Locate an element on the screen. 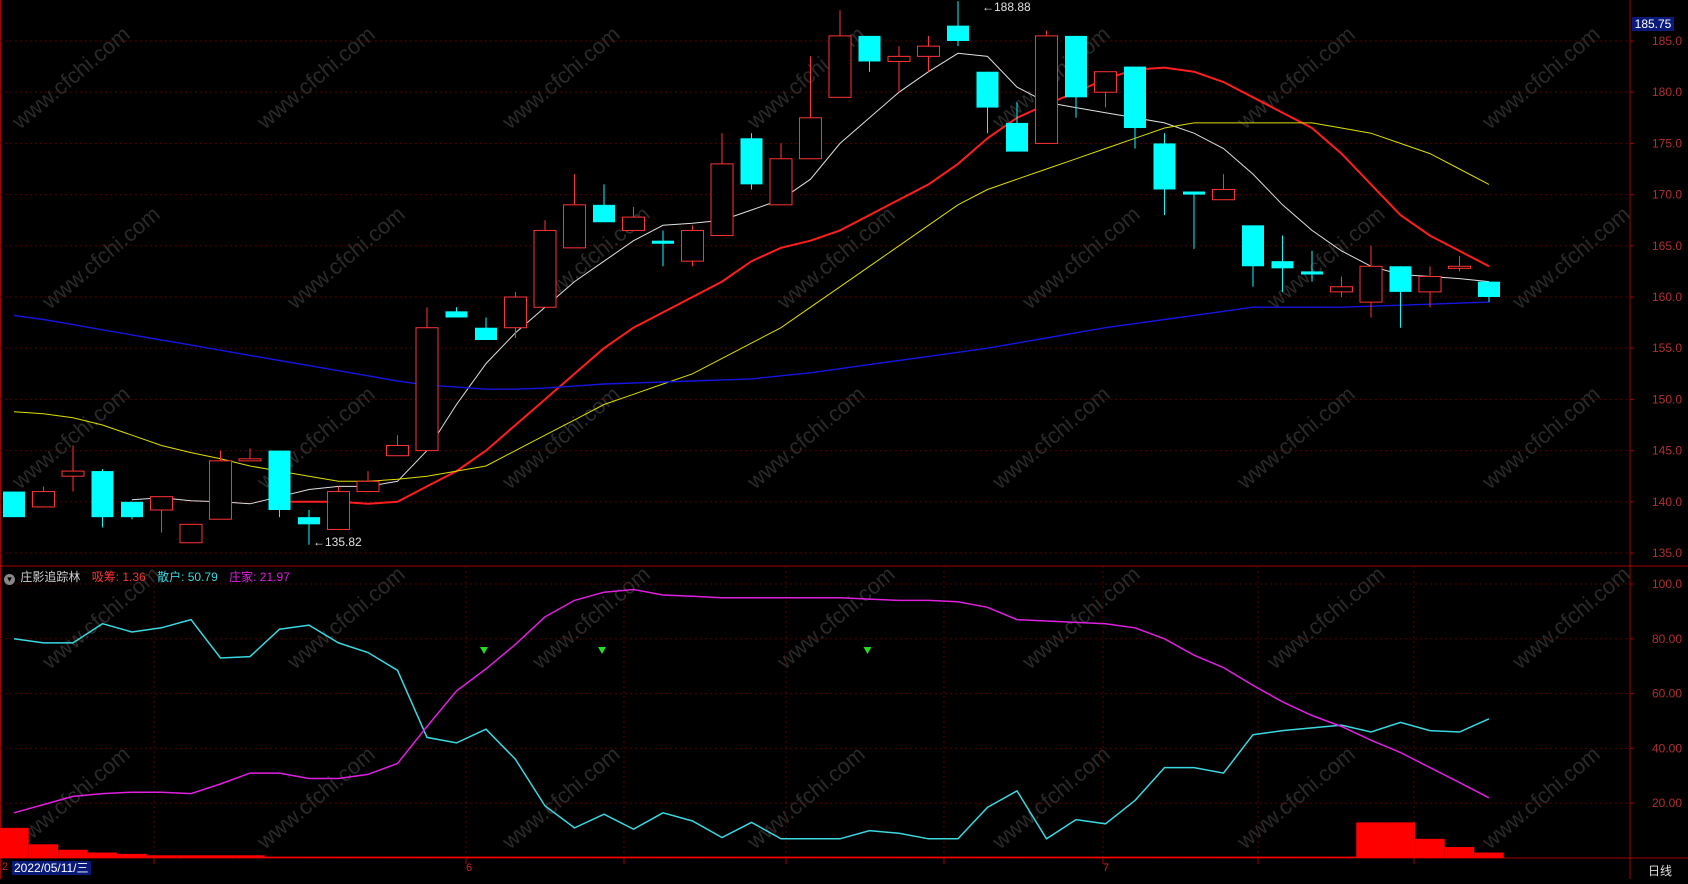  price-tick-label: 170.0 is located at coordinates (1667, 195).